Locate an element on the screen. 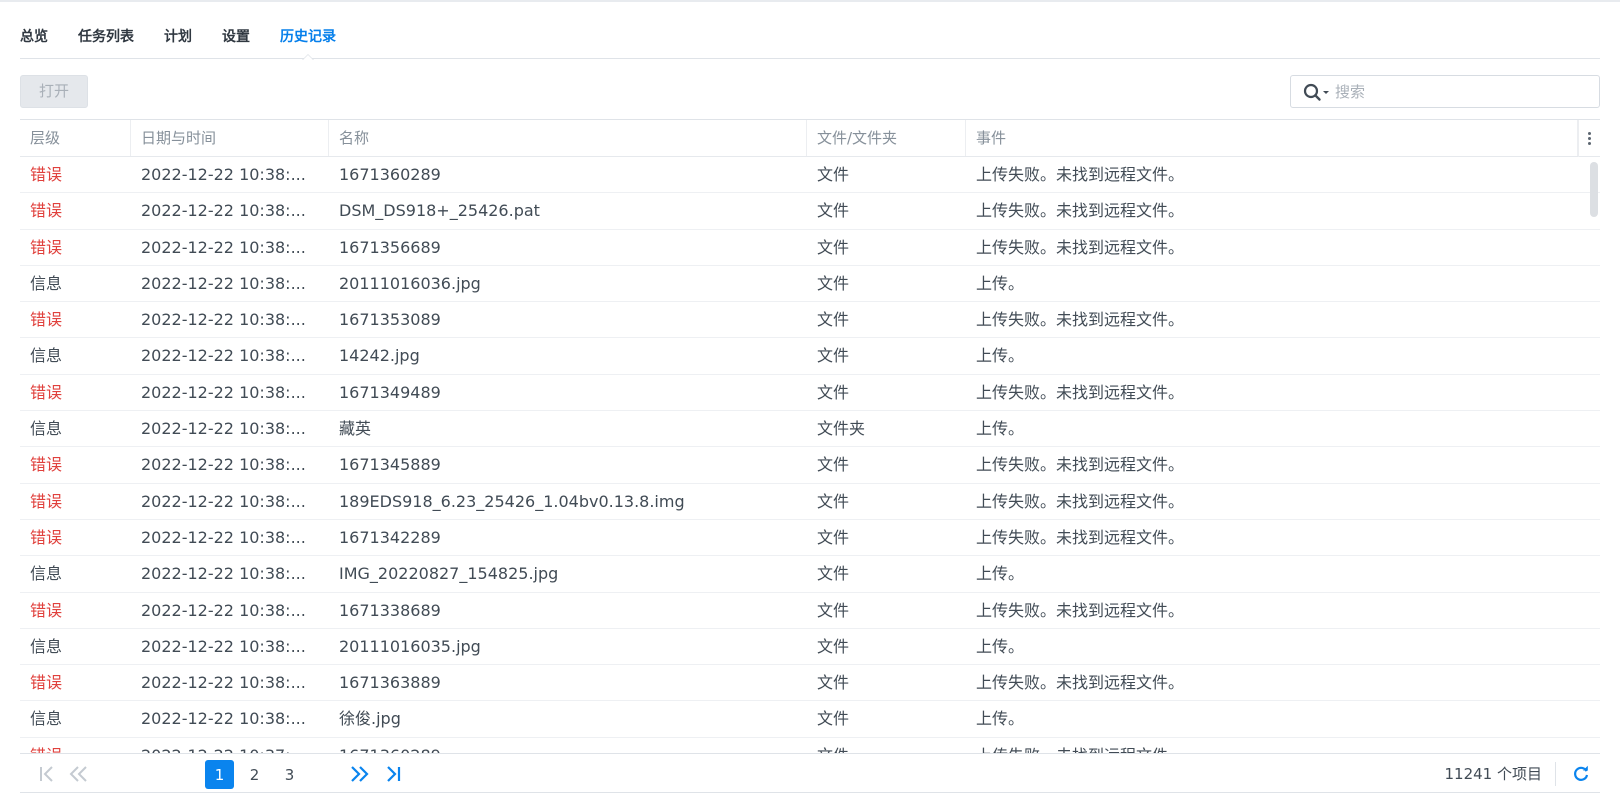 The width and height of the screenshot is (1620, 805). search-icon is located at coordinates (1317, 92).